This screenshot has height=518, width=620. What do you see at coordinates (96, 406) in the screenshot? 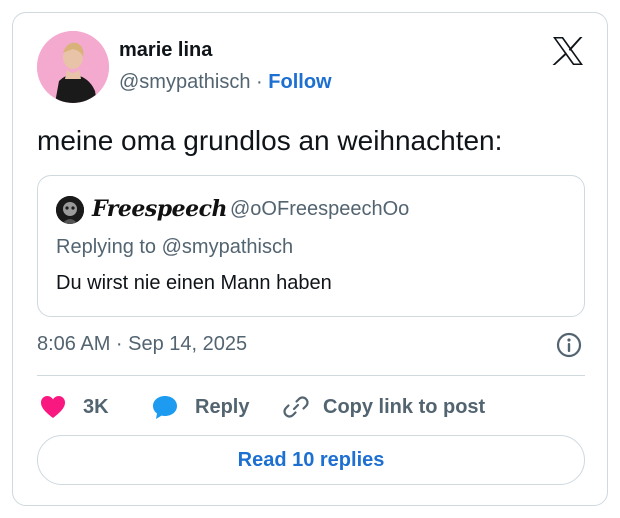
I see `like-count: 3K` at bounding box center [96, 406].